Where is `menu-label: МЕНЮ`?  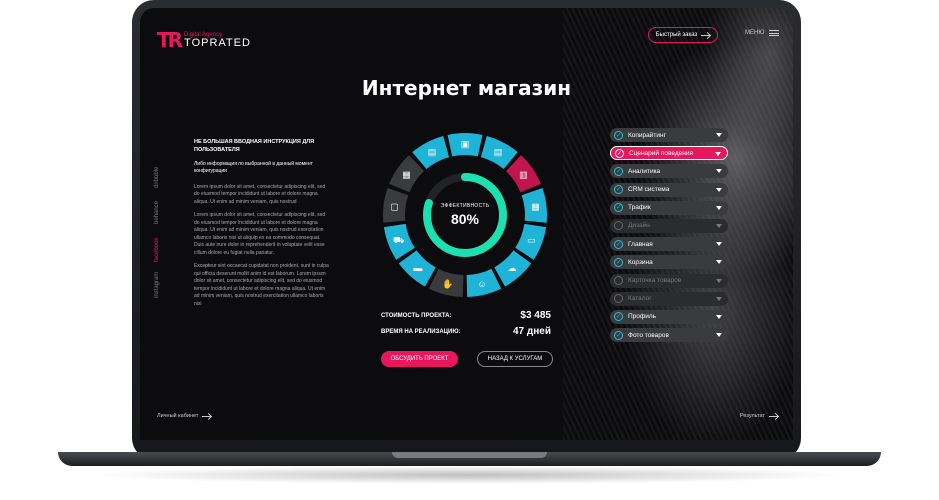 menu-label: МЕНЮ is located at coordinates (755, 33).